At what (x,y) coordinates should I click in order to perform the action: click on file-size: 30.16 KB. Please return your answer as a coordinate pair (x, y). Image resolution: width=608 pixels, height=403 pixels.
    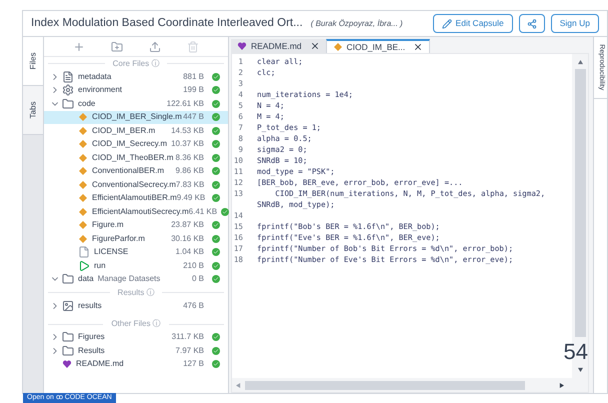
    Looking at the image, I should click on (187, 238).